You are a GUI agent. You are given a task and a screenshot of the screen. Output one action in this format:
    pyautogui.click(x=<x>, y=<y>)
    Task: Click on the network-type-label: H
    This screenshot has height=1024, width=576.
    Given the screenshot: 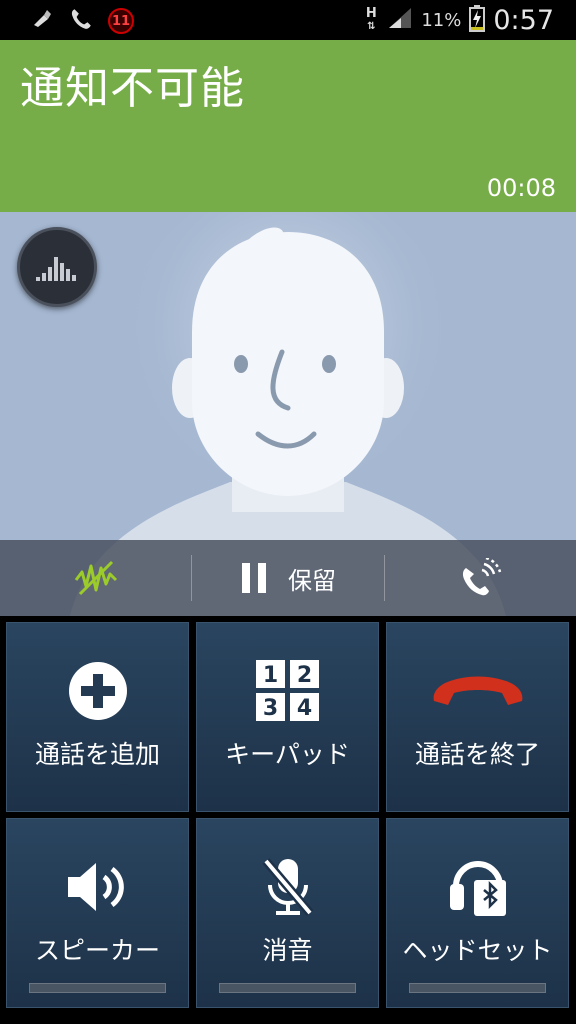 What is the action you would take?
    pyautogui.click(x=371, y=13)
    